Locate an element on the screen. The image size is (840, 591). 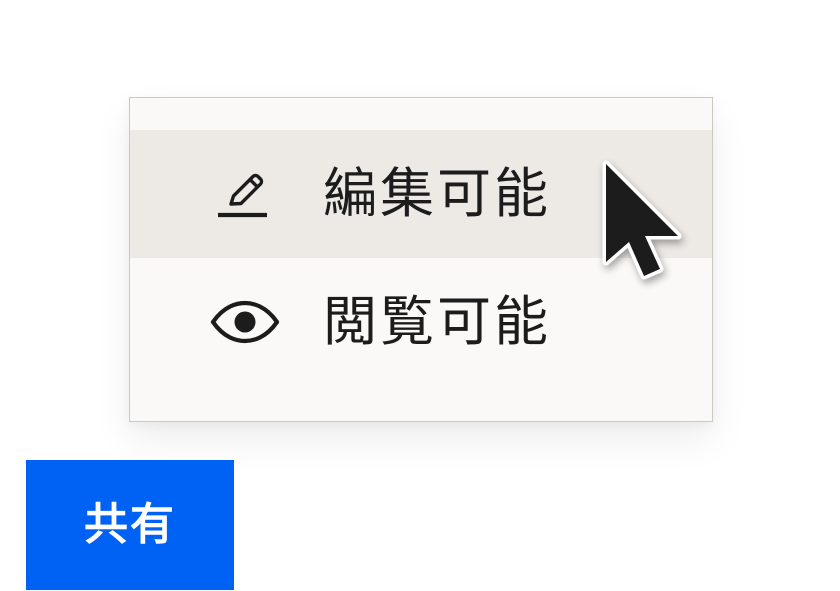
eye-icon is located at coordinates (245, 322).